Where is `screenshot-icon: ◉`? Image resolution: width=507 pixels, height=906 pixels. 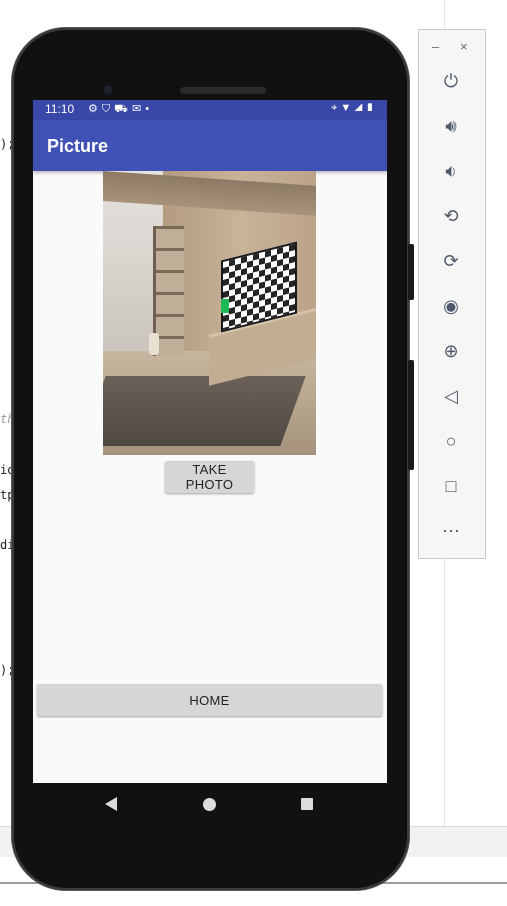
screenshot-icon: ◉ is located at coordinates (451, 306).